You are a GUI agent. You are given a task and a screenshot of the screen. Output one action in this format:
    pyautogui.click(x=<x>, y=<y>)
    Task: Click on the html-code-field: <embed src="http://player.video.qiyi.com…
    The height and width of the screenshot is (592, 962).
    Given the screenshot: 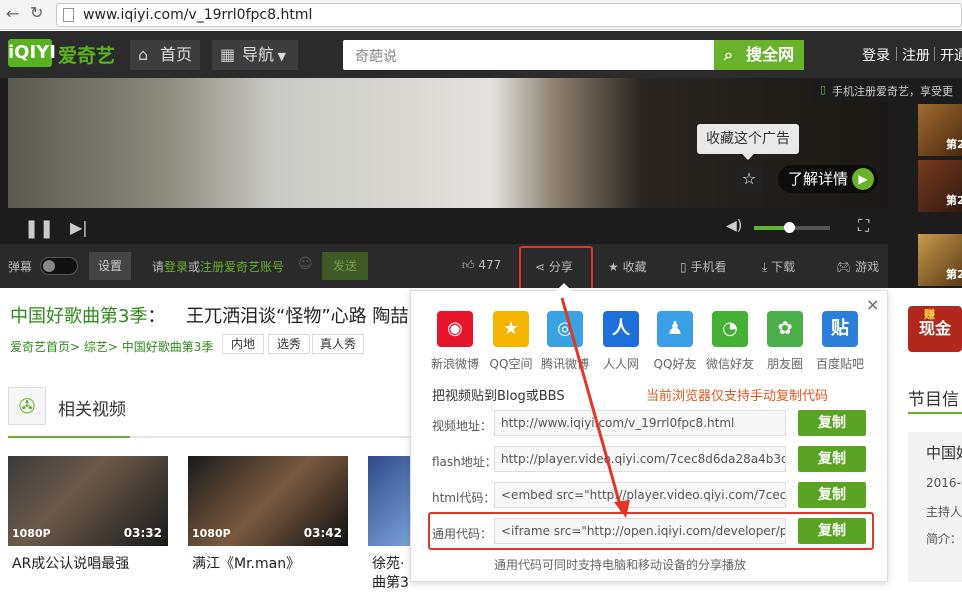 What is the action you would take?
    pyautogui.click(x=640, y=495)
    